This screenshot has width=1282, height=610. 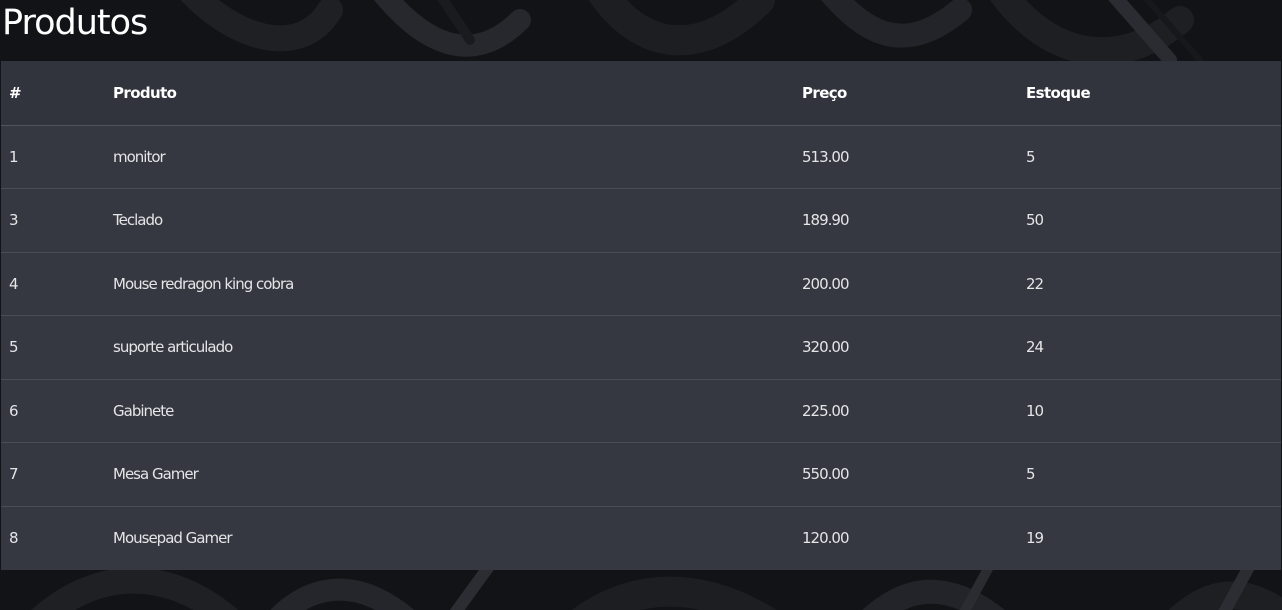 What do you see at coordinates (138, 220) in the screenshot?
I see `cell-produto: Teclado` at bounding box center [138, 220].